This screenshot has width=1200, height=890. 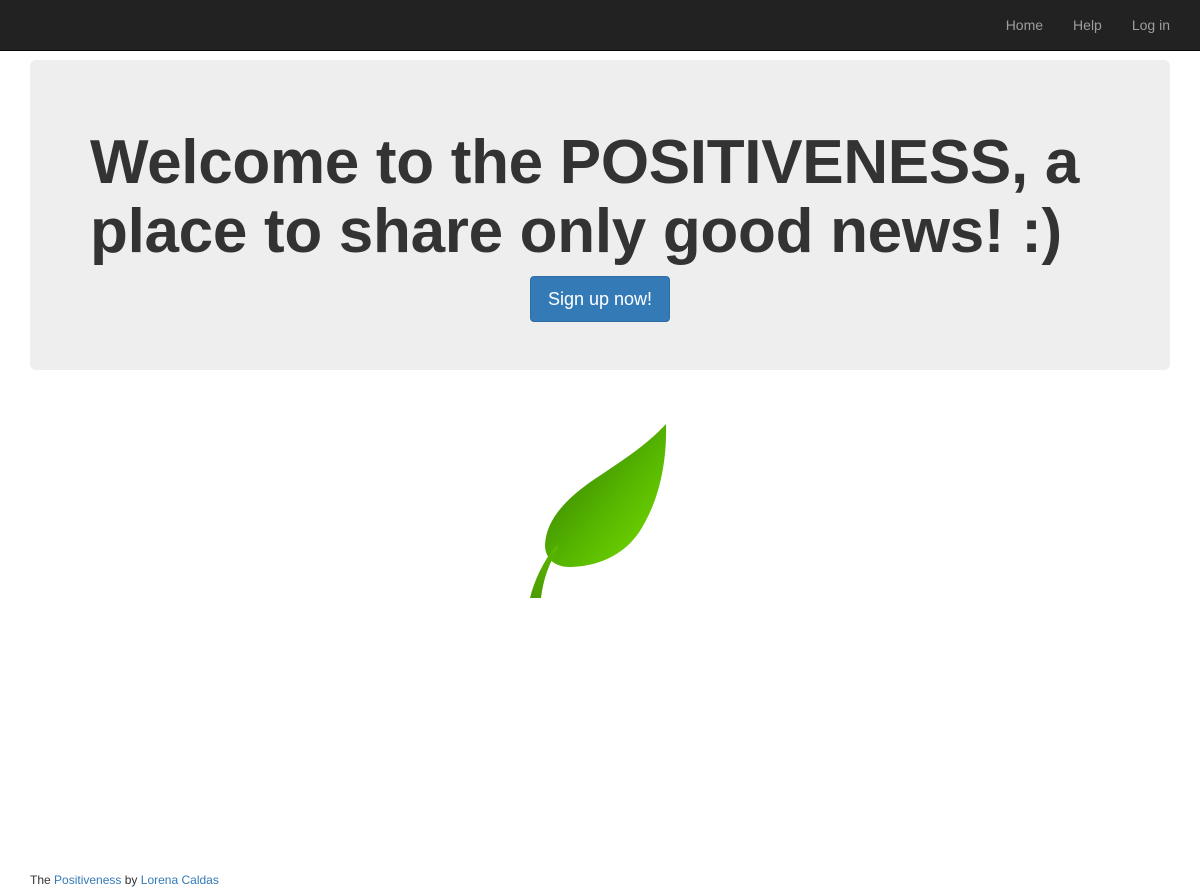 I want to click on nav-link-log-in: Log in, so click(x=1151, y=25).